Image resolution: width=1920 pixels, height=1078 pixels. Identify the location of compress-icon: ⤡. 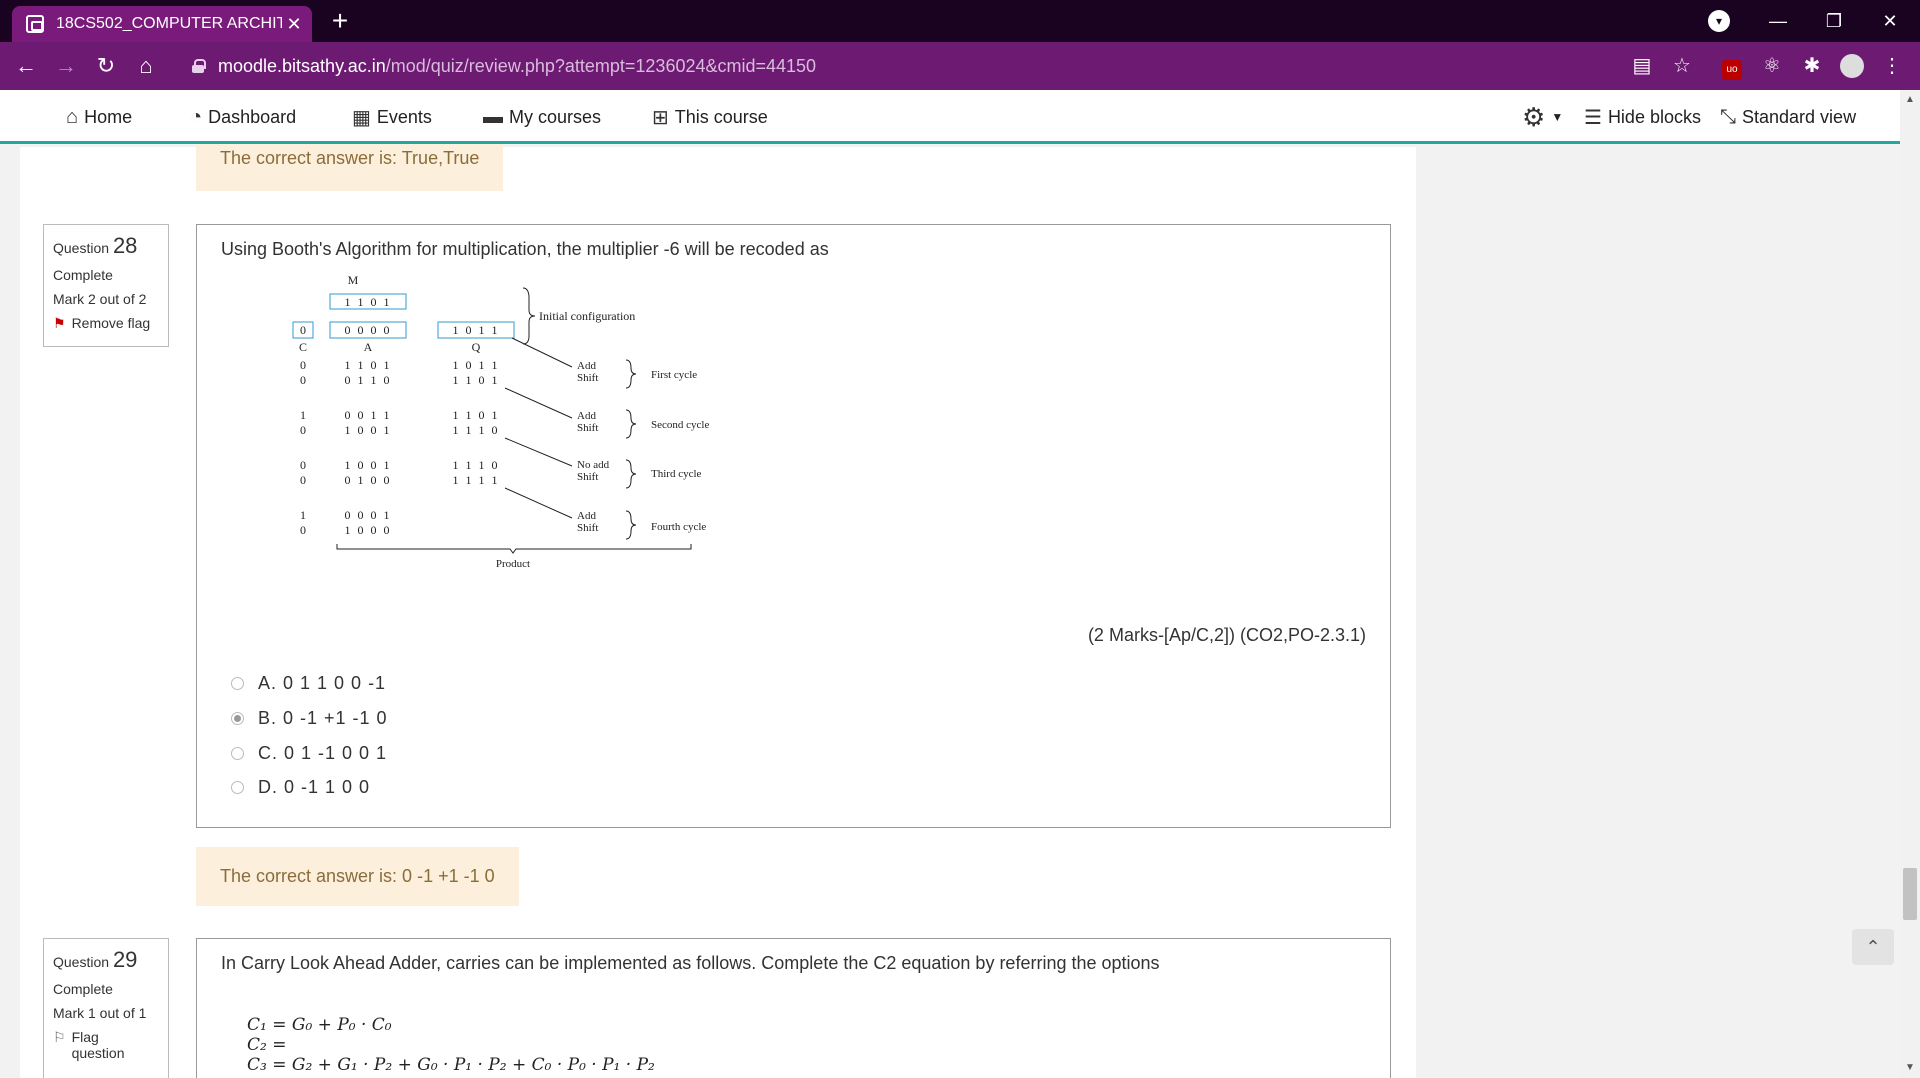
(1728, 116).